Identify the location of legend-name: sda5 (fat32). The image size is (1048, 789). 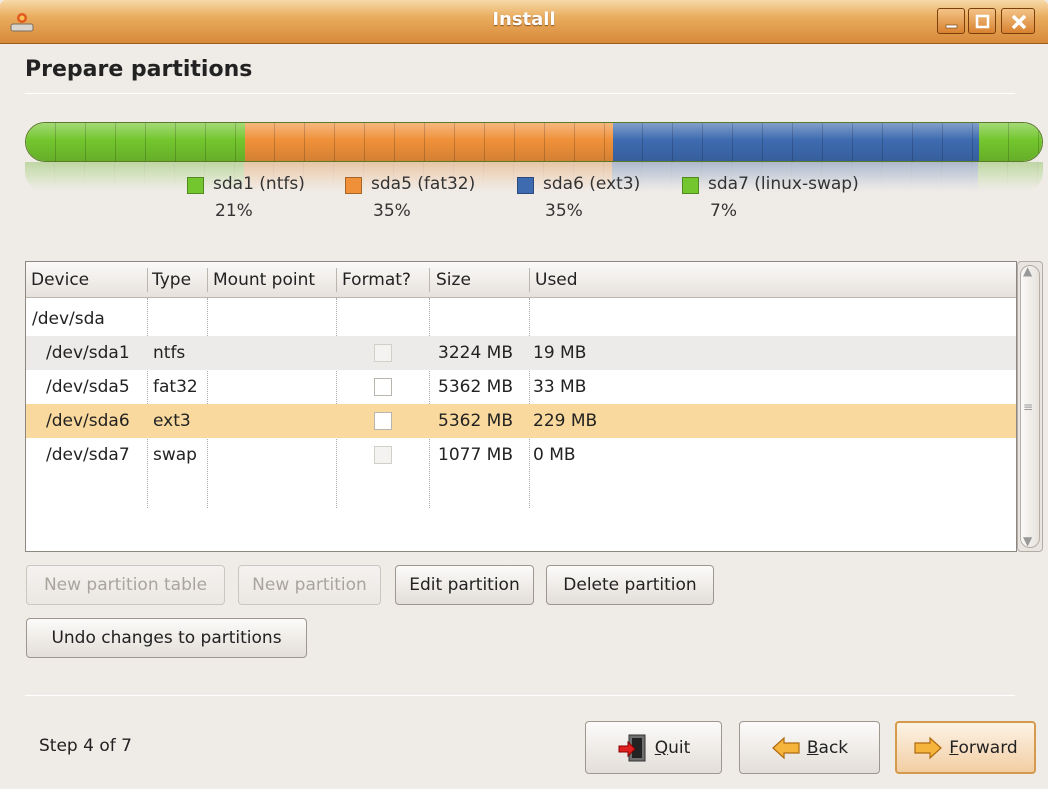
(423, 184).